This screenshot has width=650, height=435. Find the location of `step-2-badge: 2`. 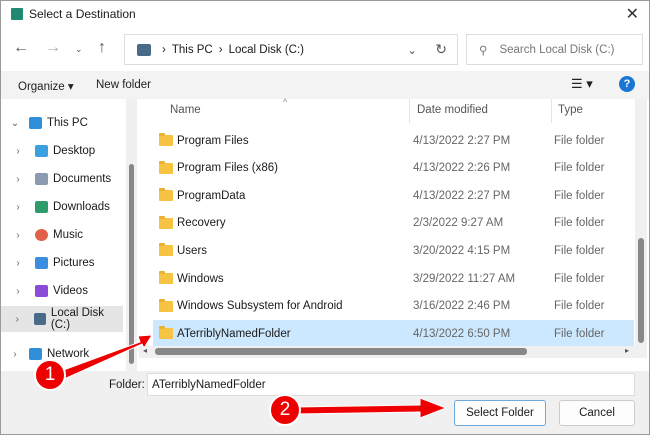

step-2-badge: 2 is located at coordinates (285, 410).